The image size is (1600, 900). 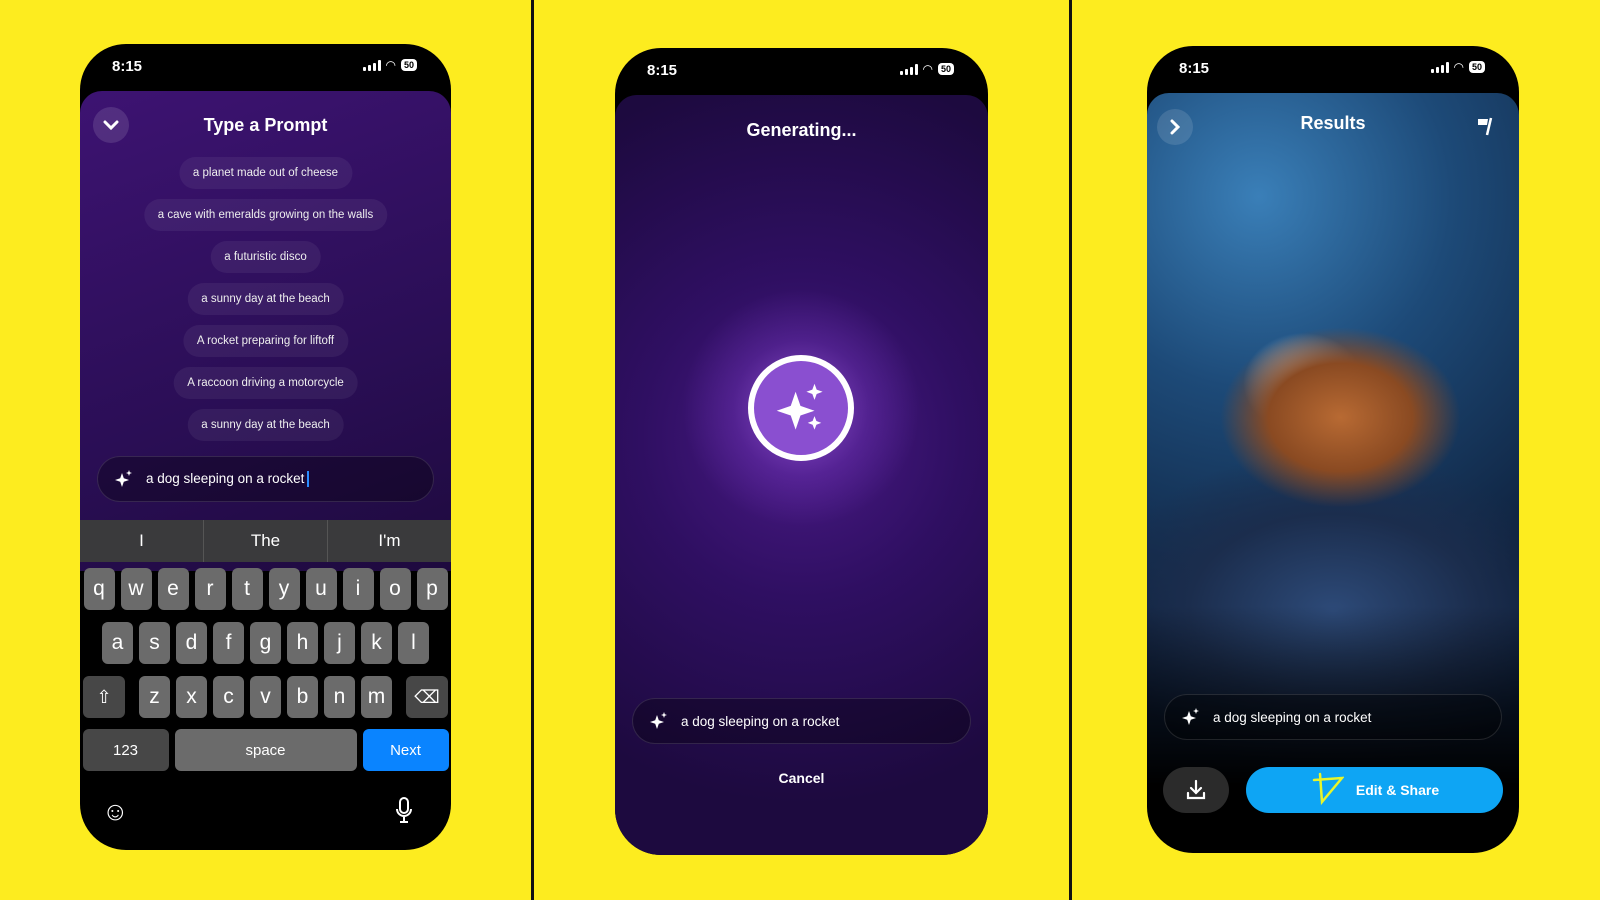 I want to click on prediction: I'm, so click(x=389, y=541).